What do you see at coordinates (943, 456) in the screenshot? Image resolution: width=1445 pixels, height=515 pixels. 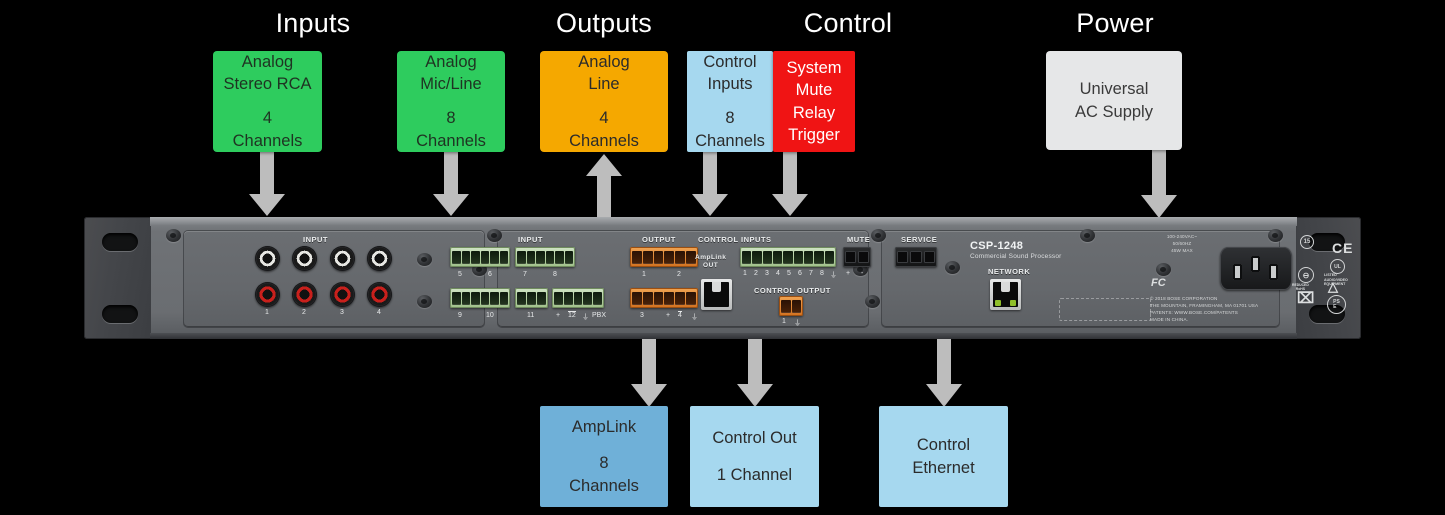 I see `box-control-ethernet: Control Ethernet` at bounding box center [943, 456].